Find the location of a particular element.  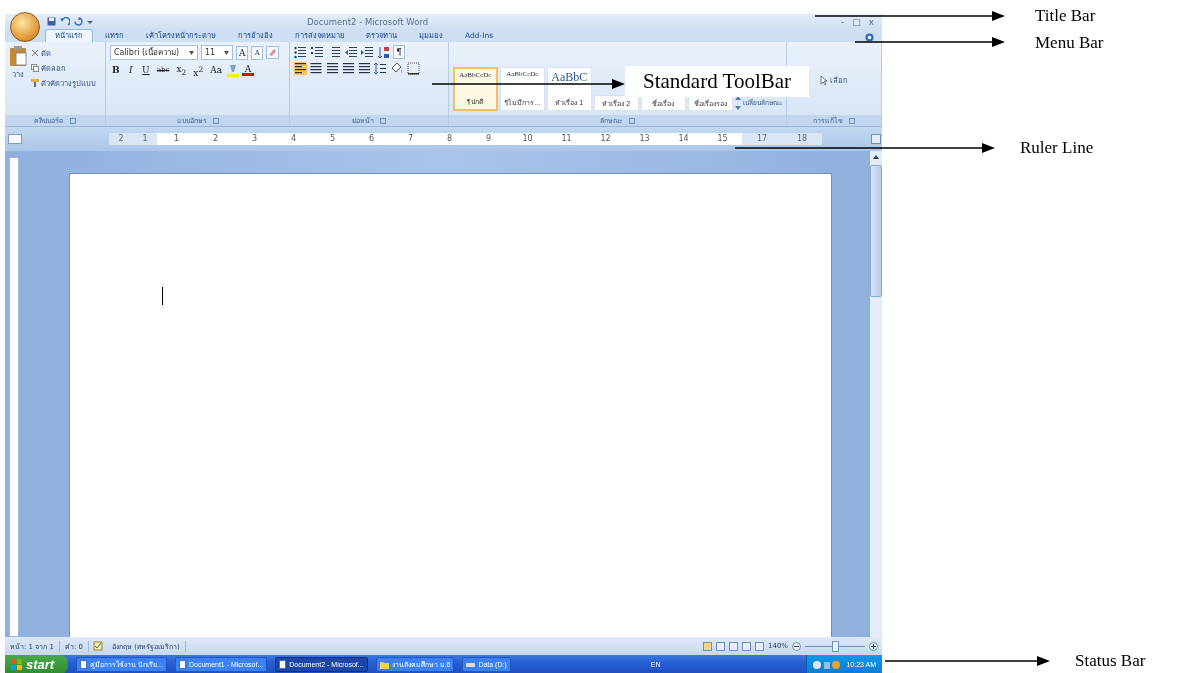

align-center-icon is located at coordinates (317, 68).